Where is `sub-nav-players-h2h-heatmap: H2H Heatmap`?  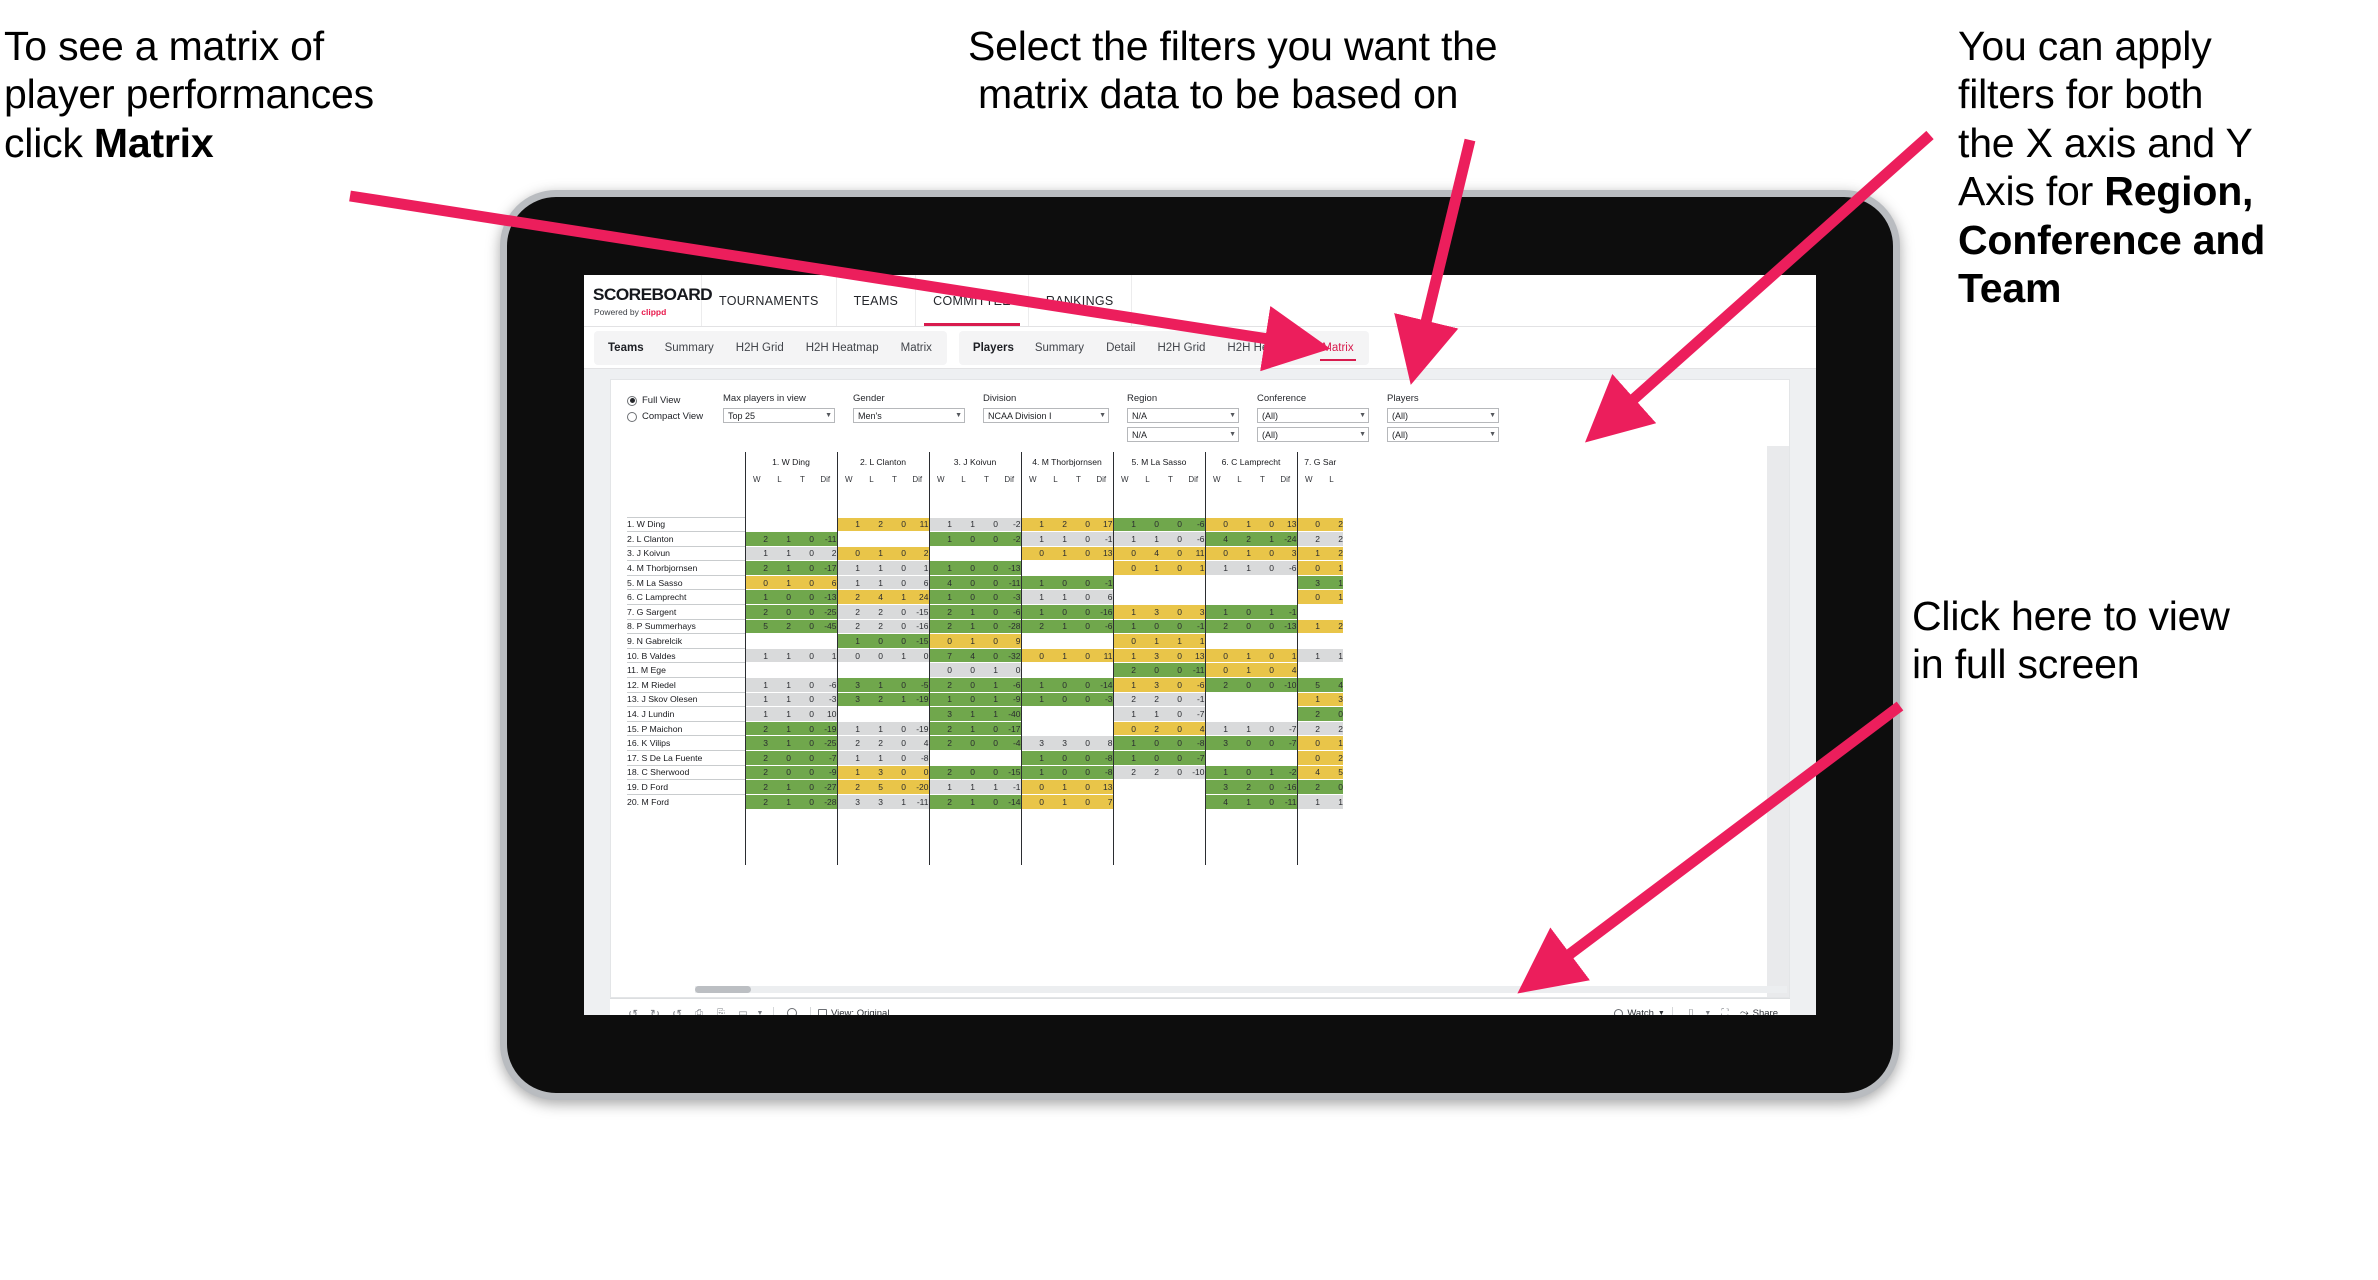 sub-nav-players-h2h-heatmap: H2H Heatmap is located at coordinates (1263, 348).